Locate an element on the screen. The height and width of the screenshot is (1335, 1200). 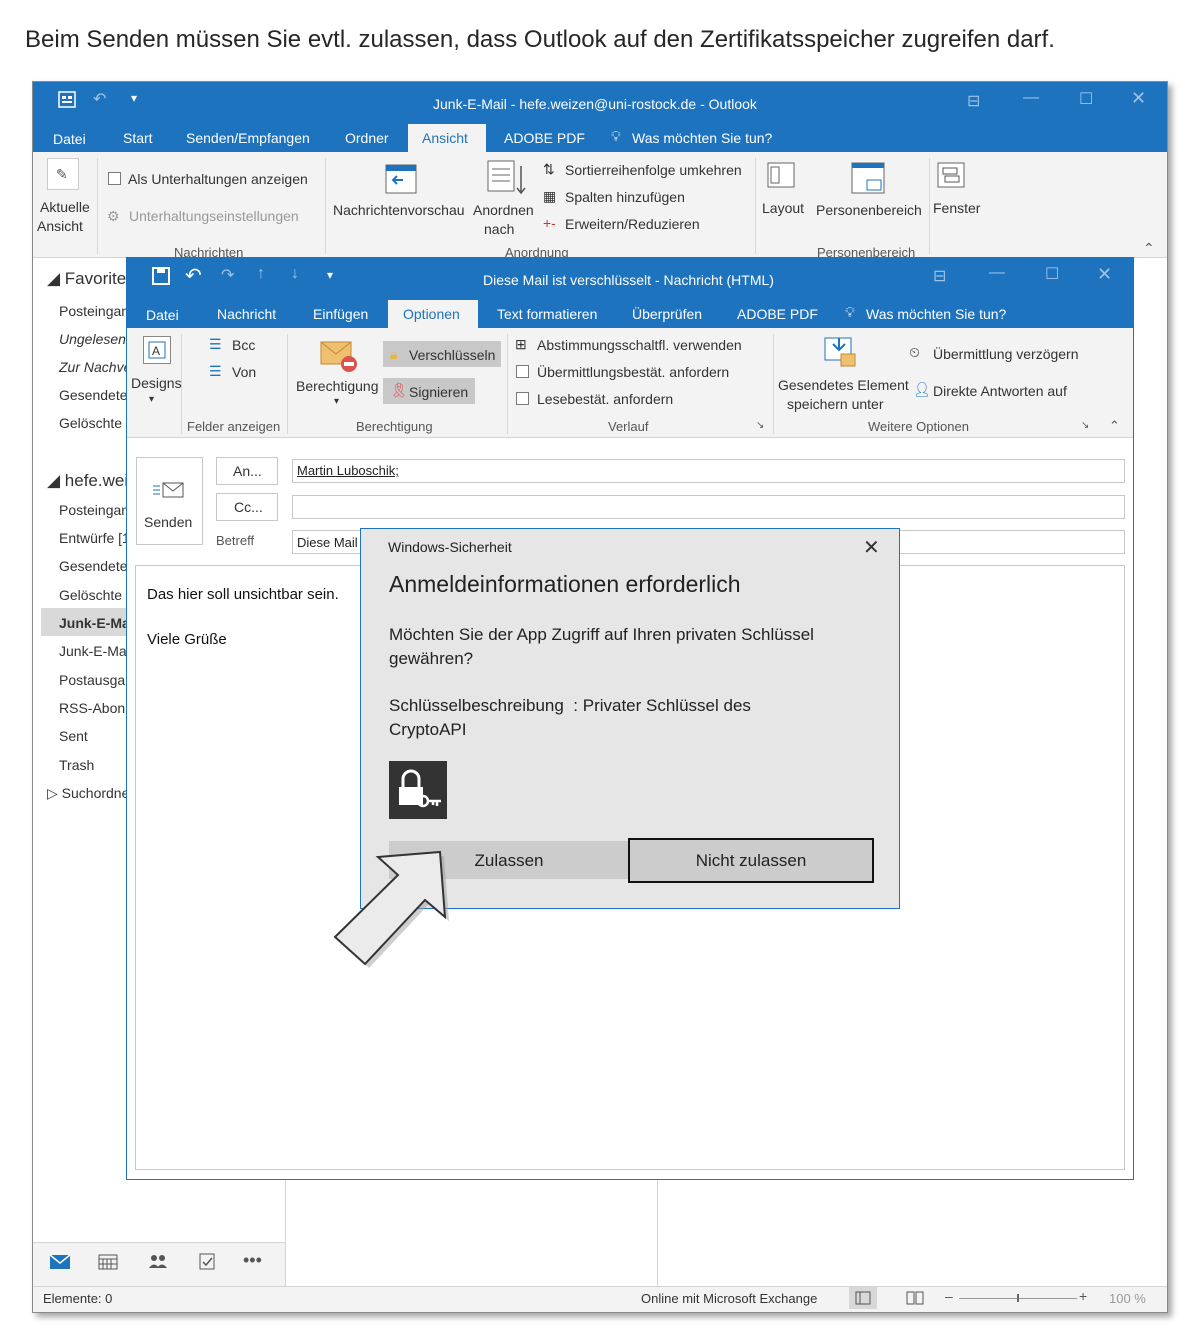
outer-tab-datei: Datei is located at coordinates (69, 139).